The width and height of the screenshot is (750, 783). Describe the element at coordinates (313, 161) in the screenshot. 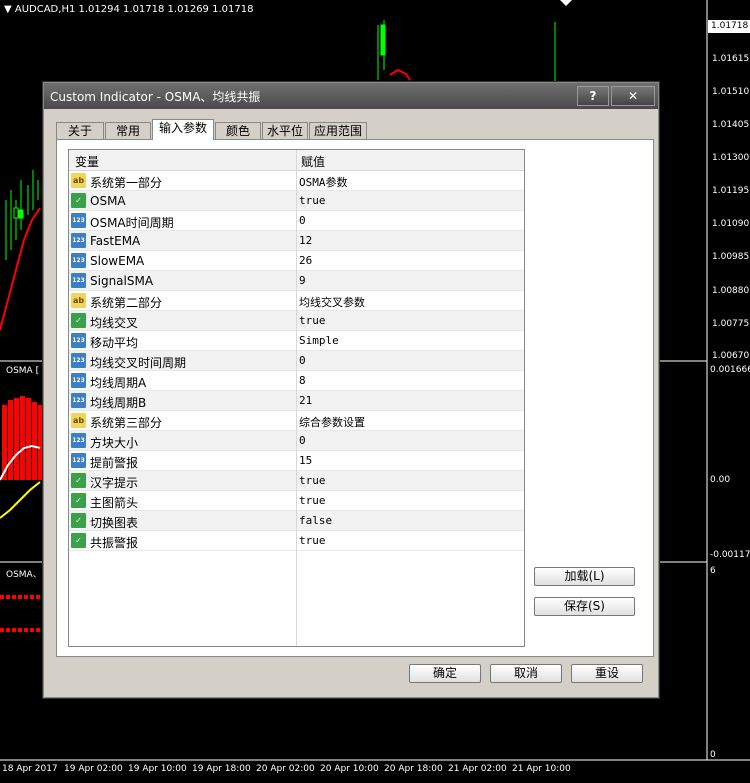

I see `column-value: 赋值` at that location.